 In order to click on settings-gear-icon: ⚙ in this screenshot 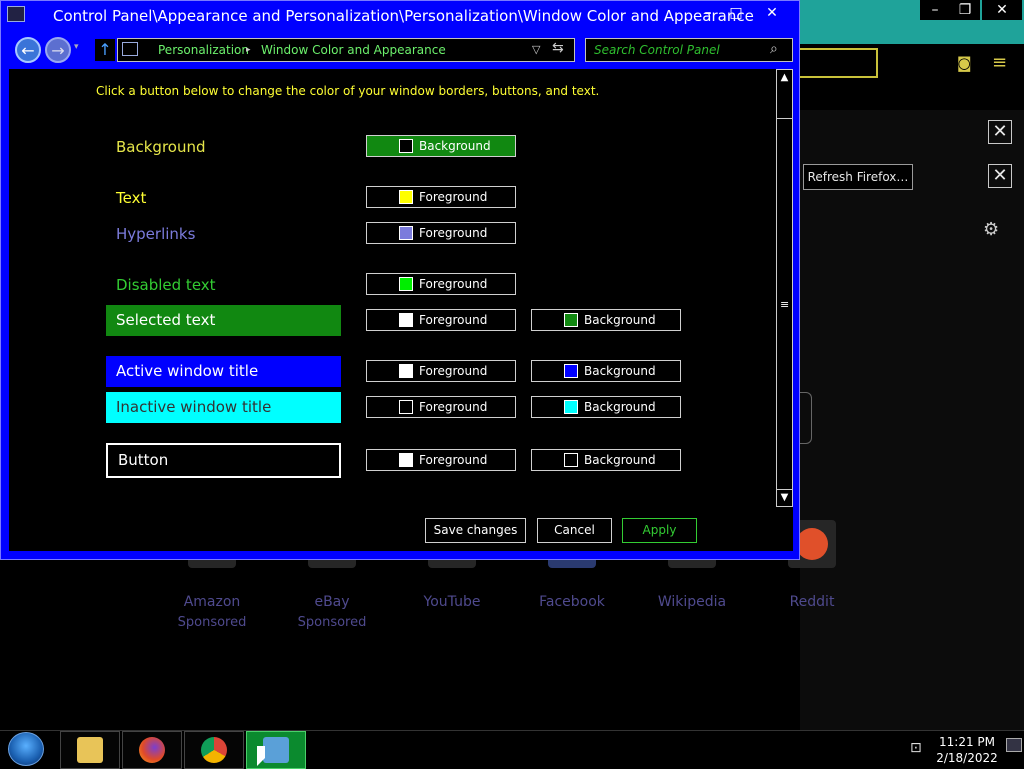, I will do `click(991, 229)`.